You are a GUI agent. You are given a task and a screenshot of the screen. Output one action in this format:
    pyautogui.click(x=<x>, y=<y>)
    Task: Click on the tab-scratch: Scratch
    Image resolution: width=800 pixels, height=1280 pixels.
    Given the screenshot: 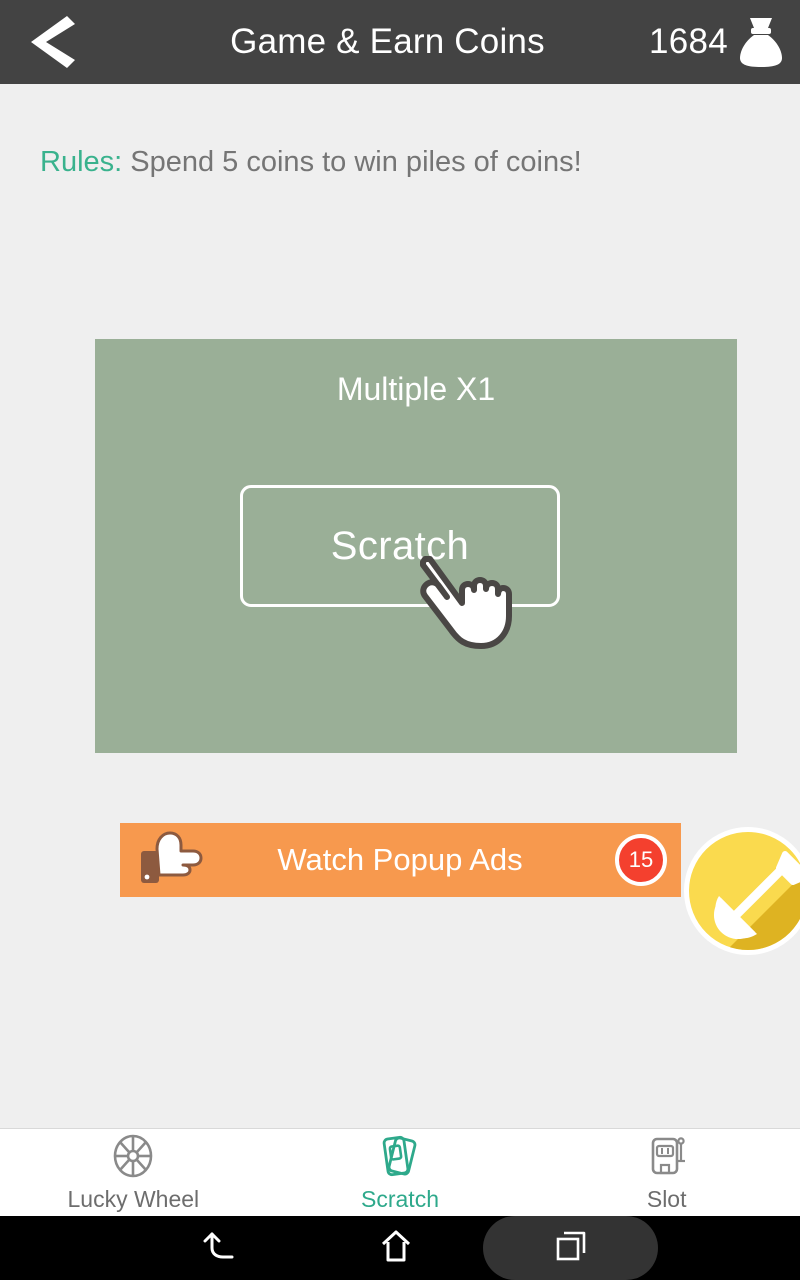 What is the action you would take?
    pyautogui.click(x=400, y=1172)
    